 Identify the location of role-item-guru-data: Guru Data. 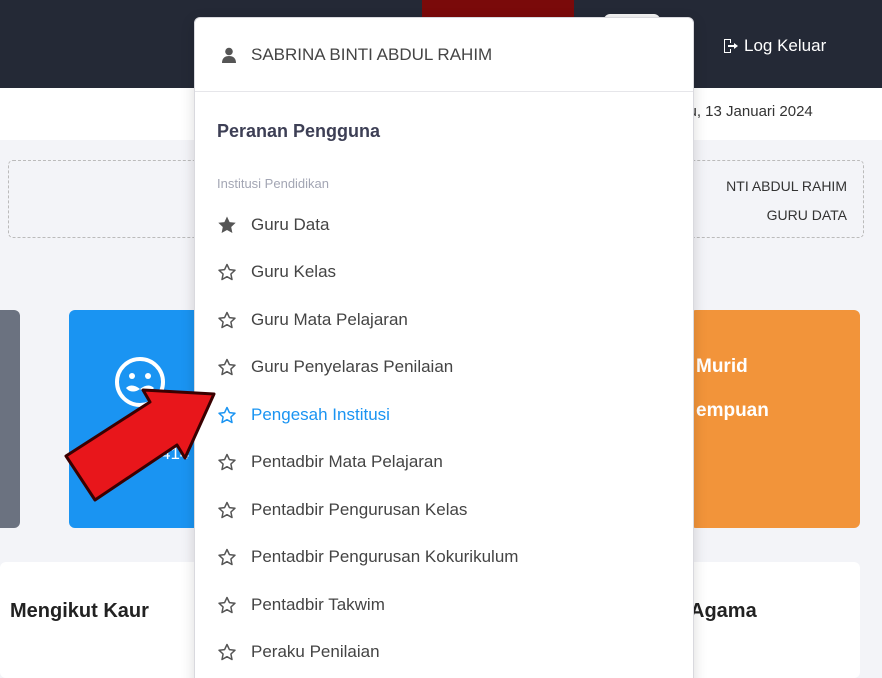
(452, 225).